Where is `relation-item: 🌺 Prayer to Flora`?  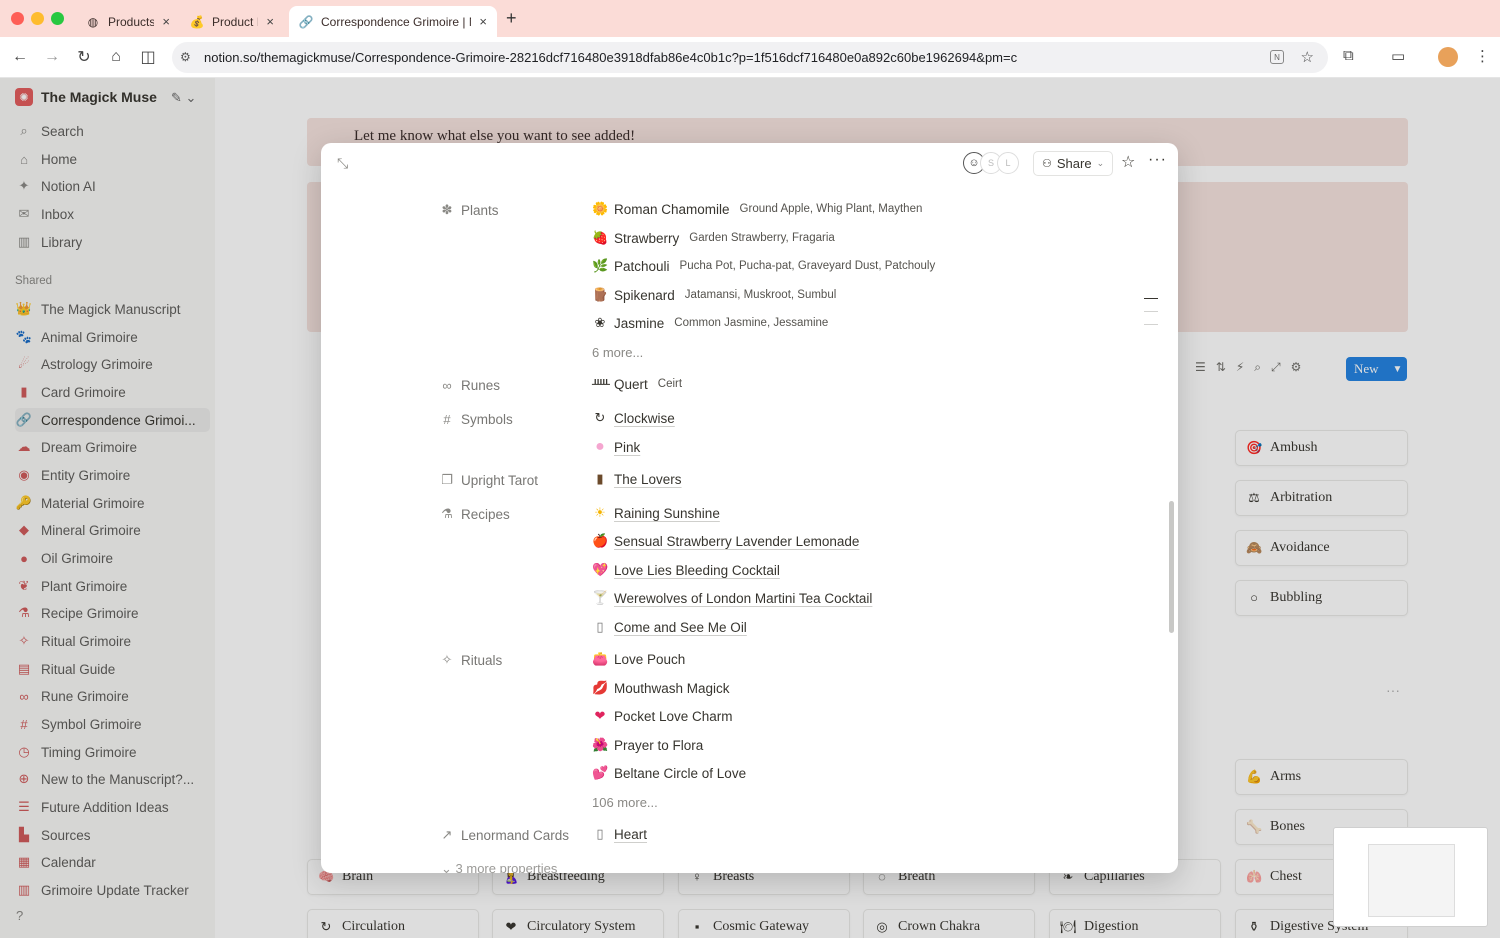 relation-item: 🌺 Prayer to Flora is located at coordinates (647, 745).